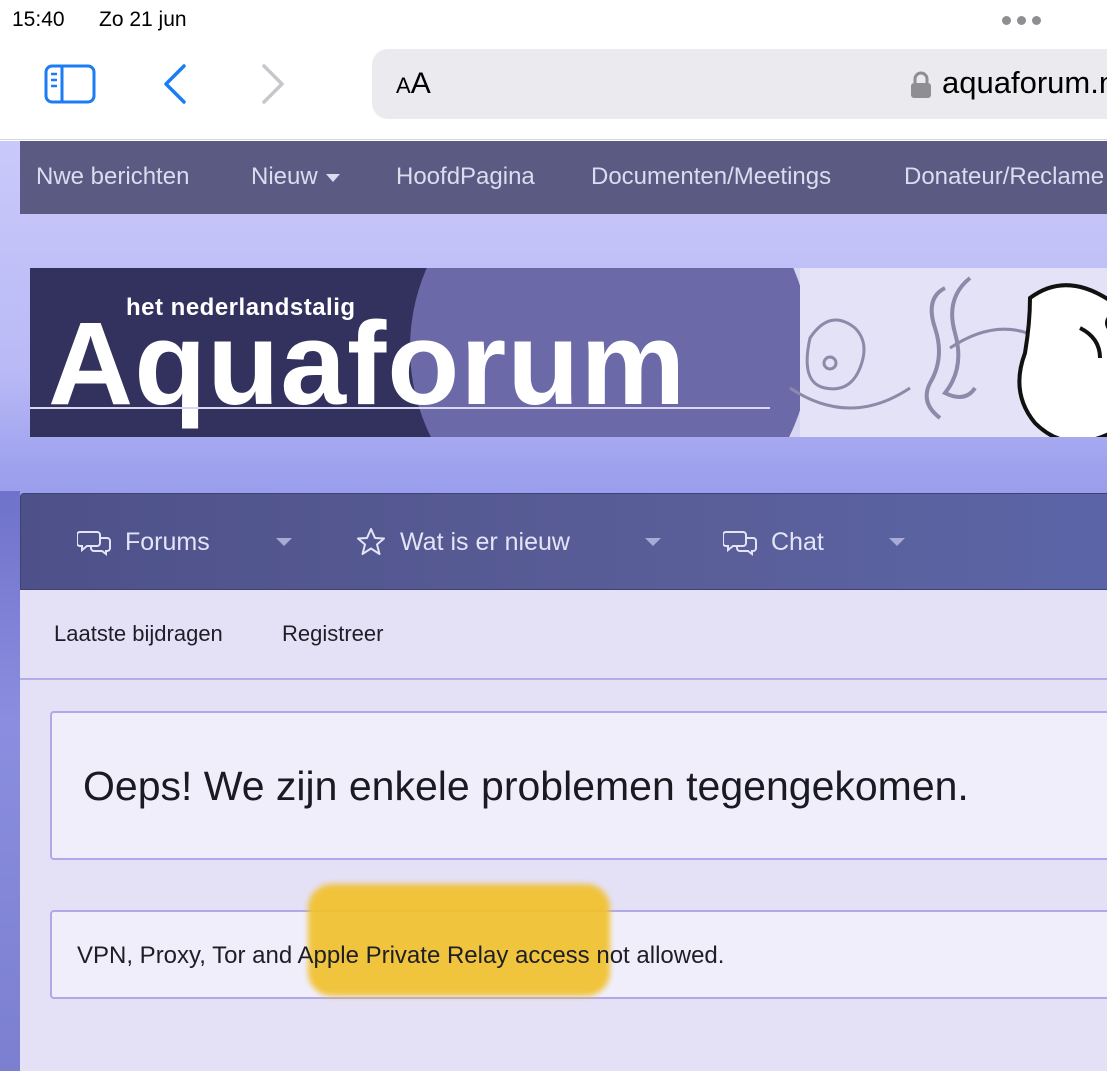 This screenshot has height=1071, width=1107. Describe the element at coordinates (948, 356) in the screenshot. I see `fish-illustration-icon` at that location.